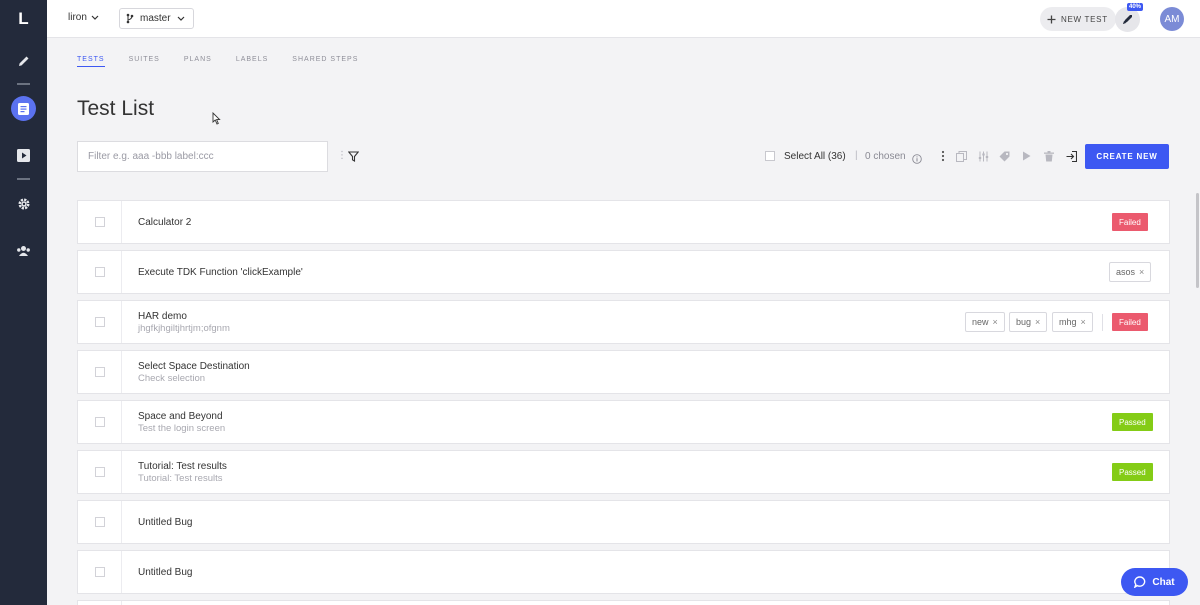  I want to click on user-dropdown: liron, so click(83, 17).